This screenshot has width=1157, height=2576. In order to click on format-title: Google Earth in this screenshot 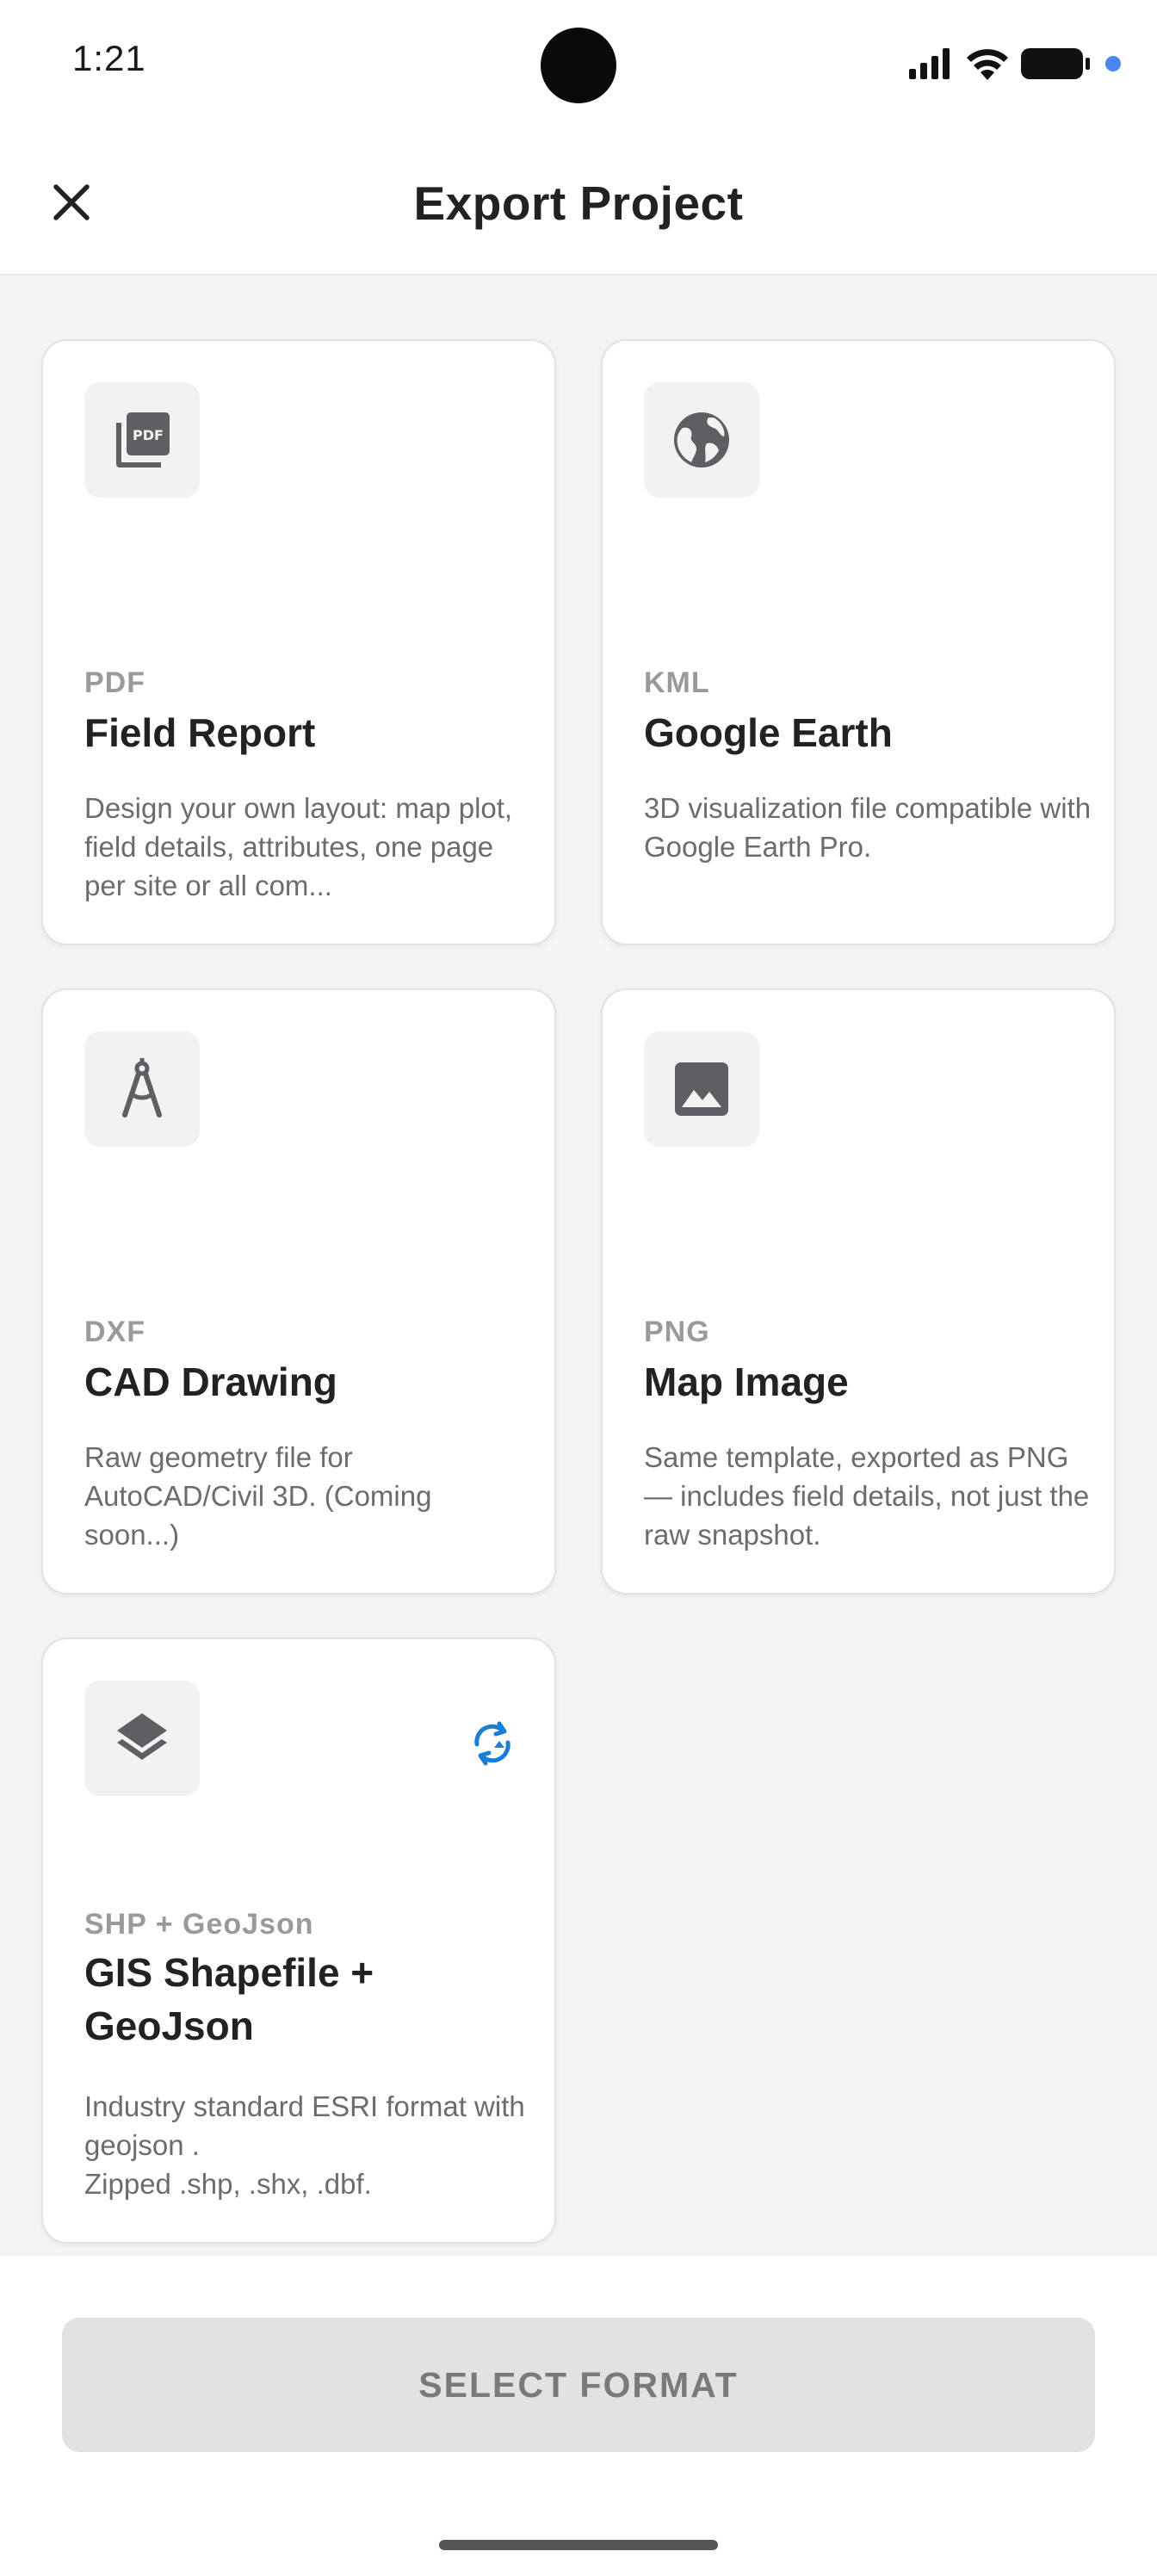, I will do `click(769, 732)`.